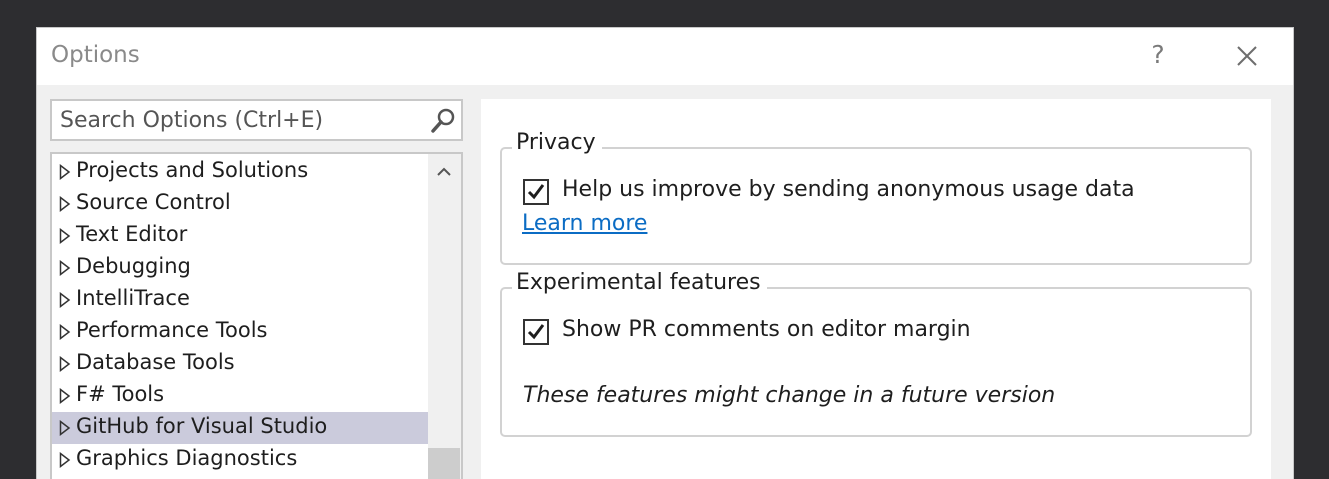  I want to click on tree-item-label: Text Editor, so click(132, 234).